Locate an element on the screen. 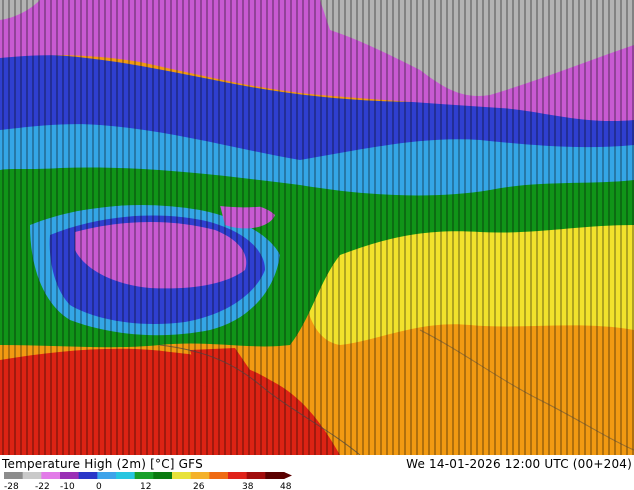 Image resolution: width=634 pixels, height=490 pixels. legend-tick-label: 48 is located at coordinates (286, 486).